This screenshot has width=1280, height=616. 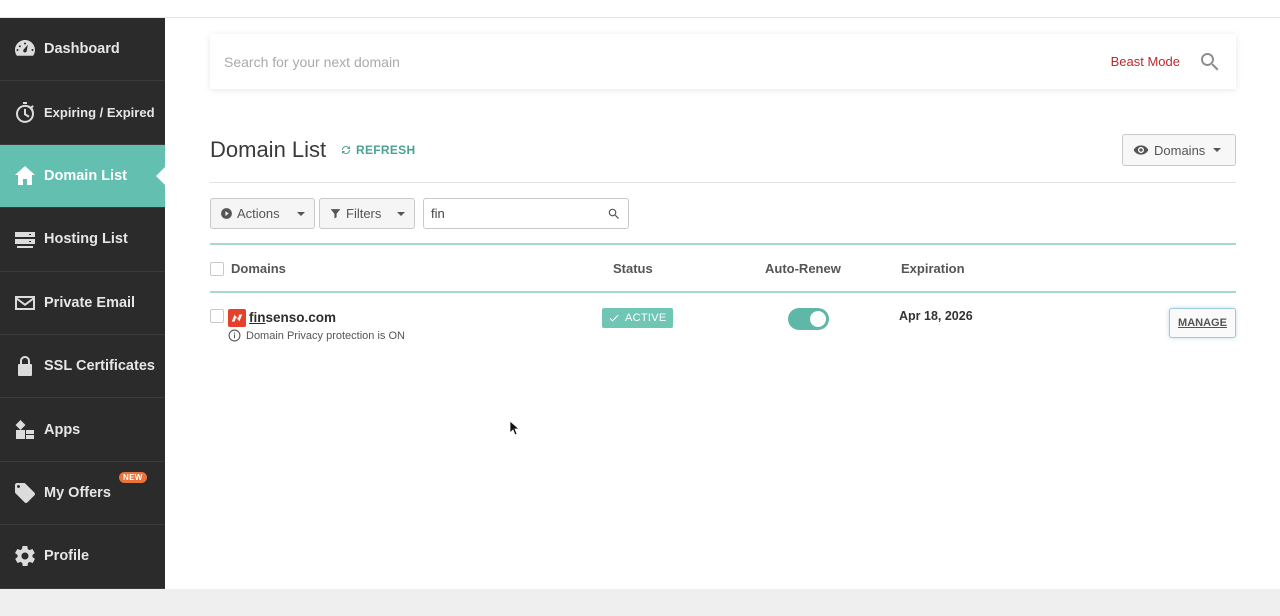 I want to click on sidebar-item-domain-list: Domain List, so click(x=83, y=176).